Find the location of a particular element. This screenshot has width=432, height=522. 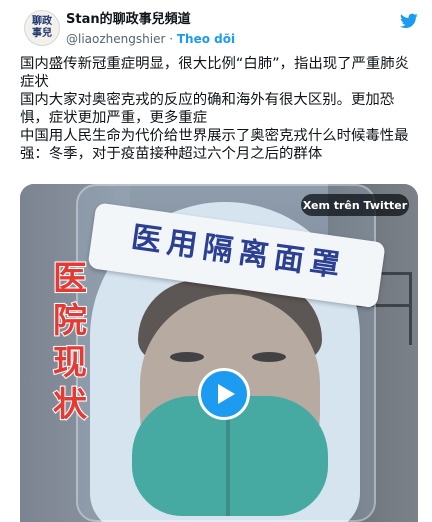

side-caption-char-4: 状 is located at coordinates (70, 405).